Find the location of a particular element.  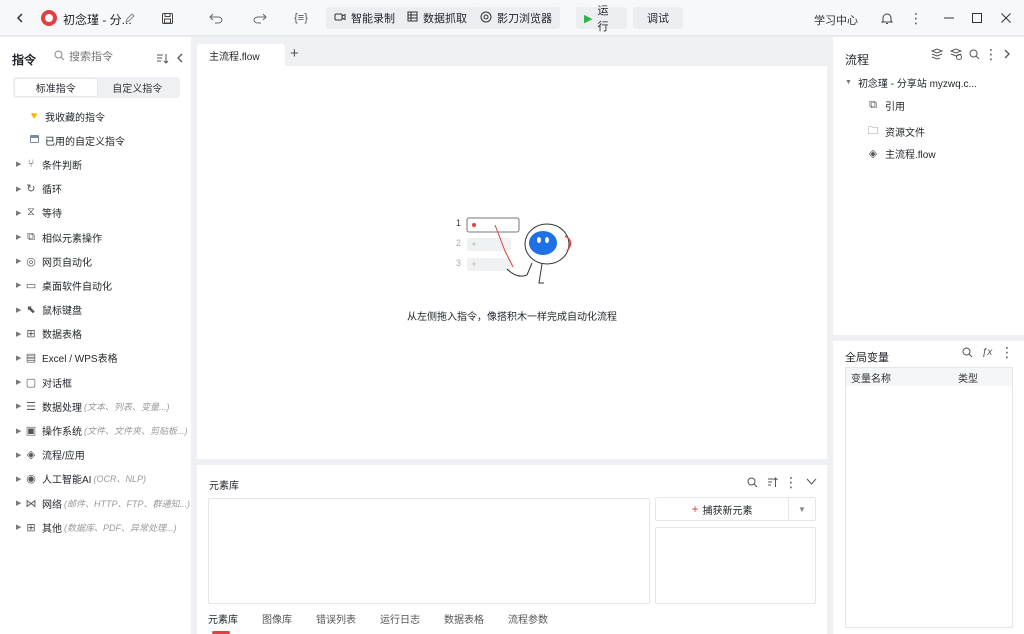

redo-icon is located at coordinates (260, 18).